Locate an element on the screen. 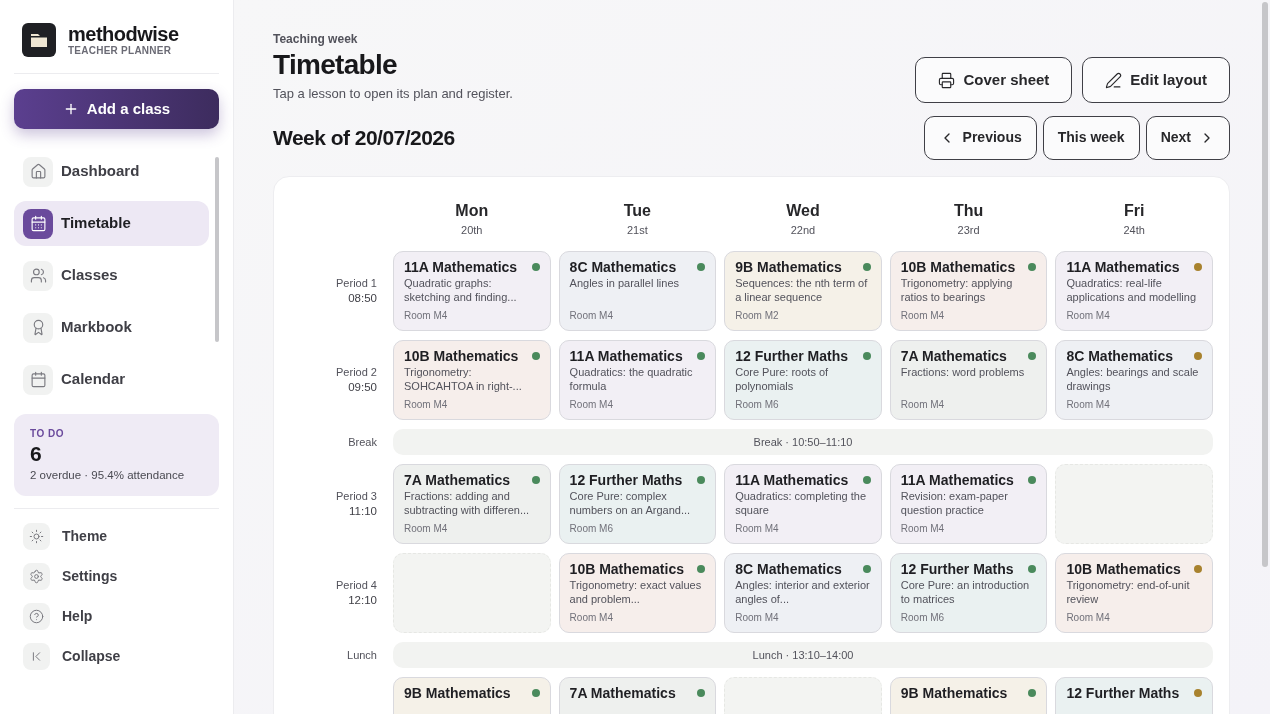  lesson-card: 10B Mathematics Trigonometry: applying ratios to bearings Room M4 is located at coordinates (968, 291).